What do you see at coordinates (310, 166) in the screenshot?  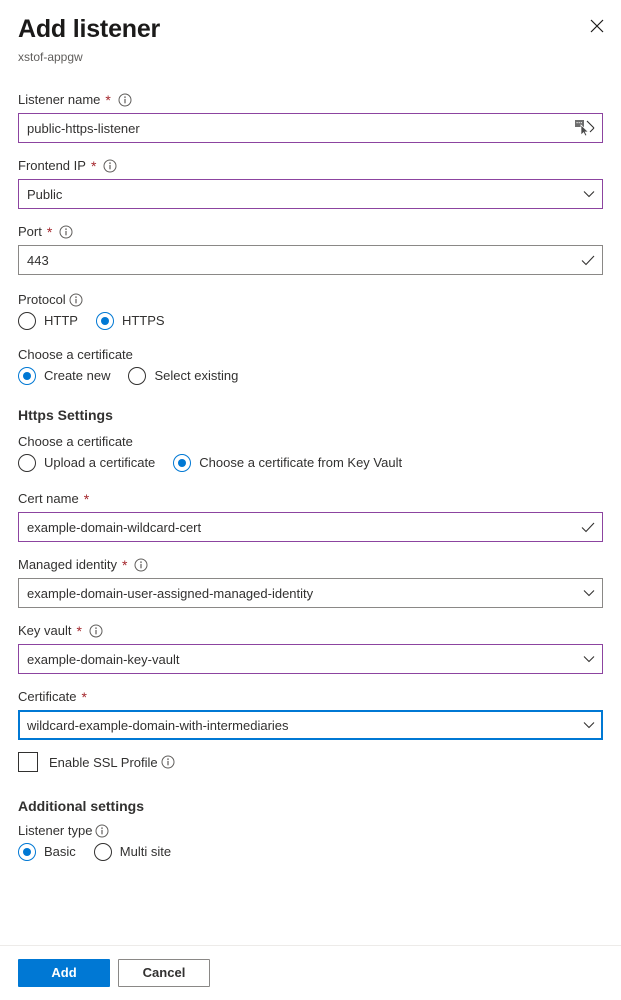 I see `frontend-ip-label: Frontend IP *` at bounding box center [310, 166].